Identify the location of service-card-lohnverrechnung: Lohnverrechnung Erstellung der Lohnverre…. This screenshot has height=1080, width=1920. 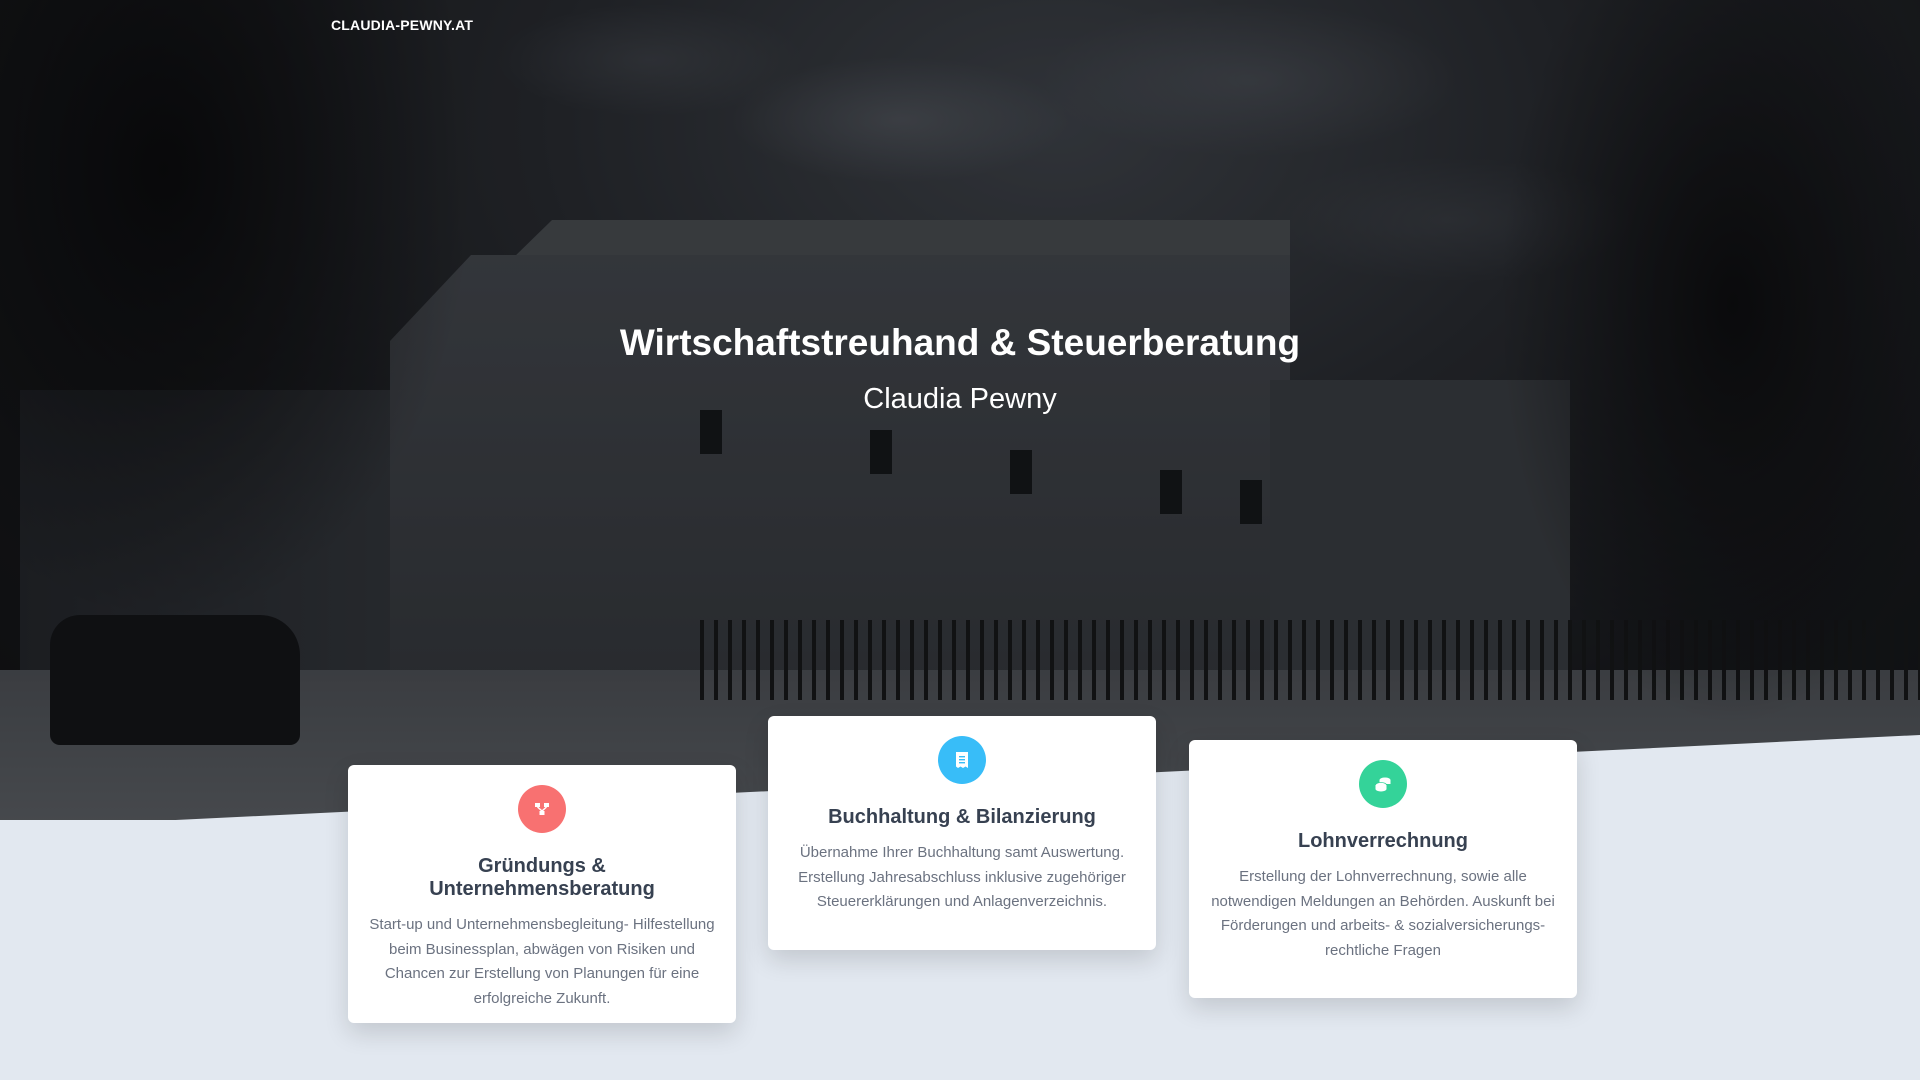
(1383, 869).